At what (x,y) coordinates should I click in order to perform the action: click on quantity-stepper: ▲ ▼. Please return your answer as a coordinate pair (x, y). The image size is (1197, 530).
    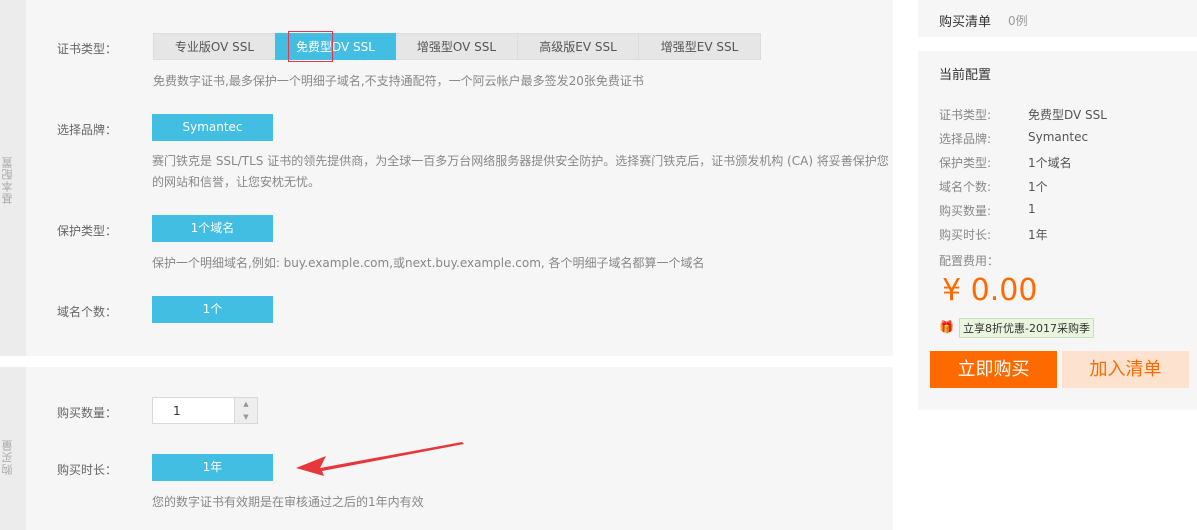
    Looking at the image, I should click on (205, 410).